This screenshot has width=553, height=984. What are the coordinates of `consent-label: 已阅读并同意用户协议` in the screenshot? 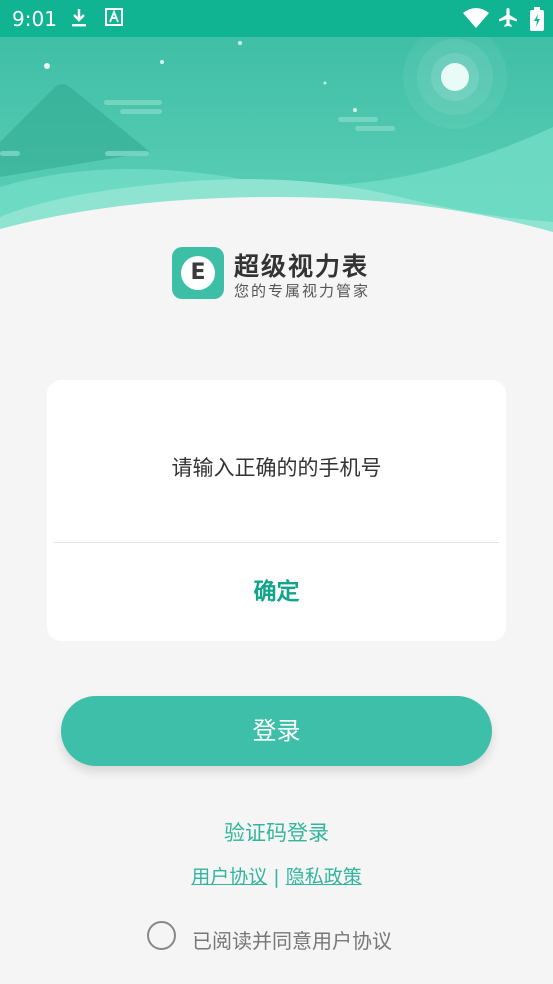 It's located at (292, 941).